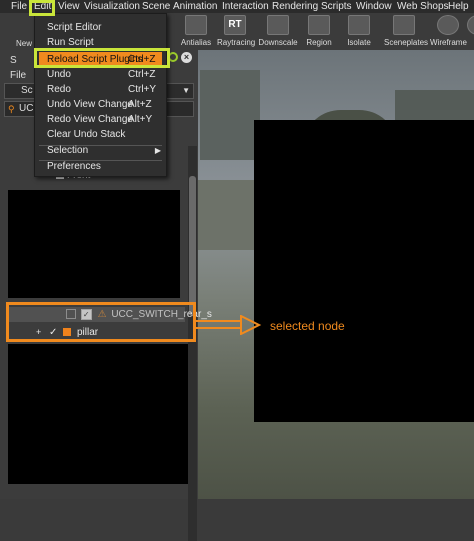 The width and height of the screenshot is (474, 541). Describe the element at coordinates (102, 58) in the screenshot. I see `reload-plugins-highlight` at that location.